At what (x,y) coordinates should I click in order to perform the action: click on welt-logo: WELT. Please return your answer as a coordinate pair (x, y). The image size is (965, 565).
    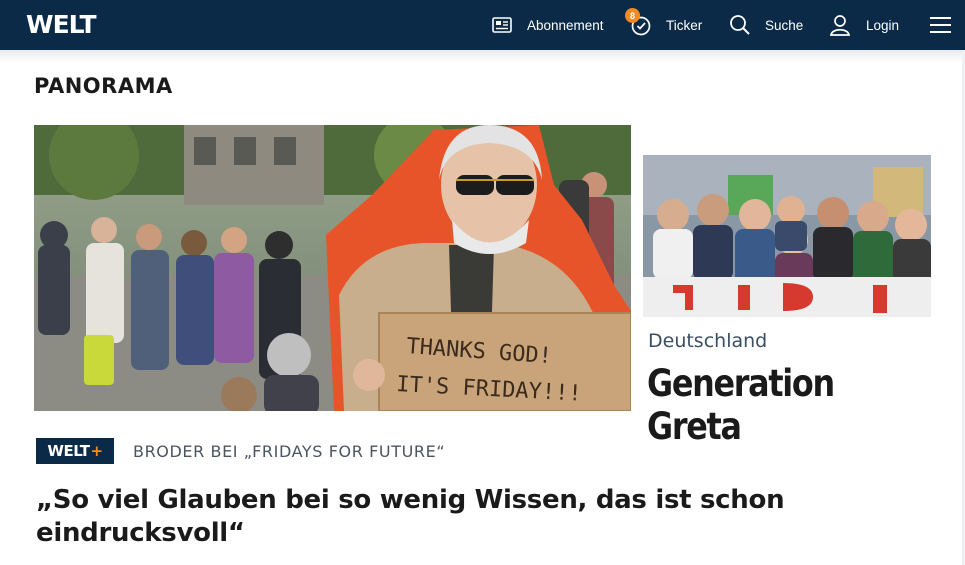
    Looking at the image, I should click on (61, 24).